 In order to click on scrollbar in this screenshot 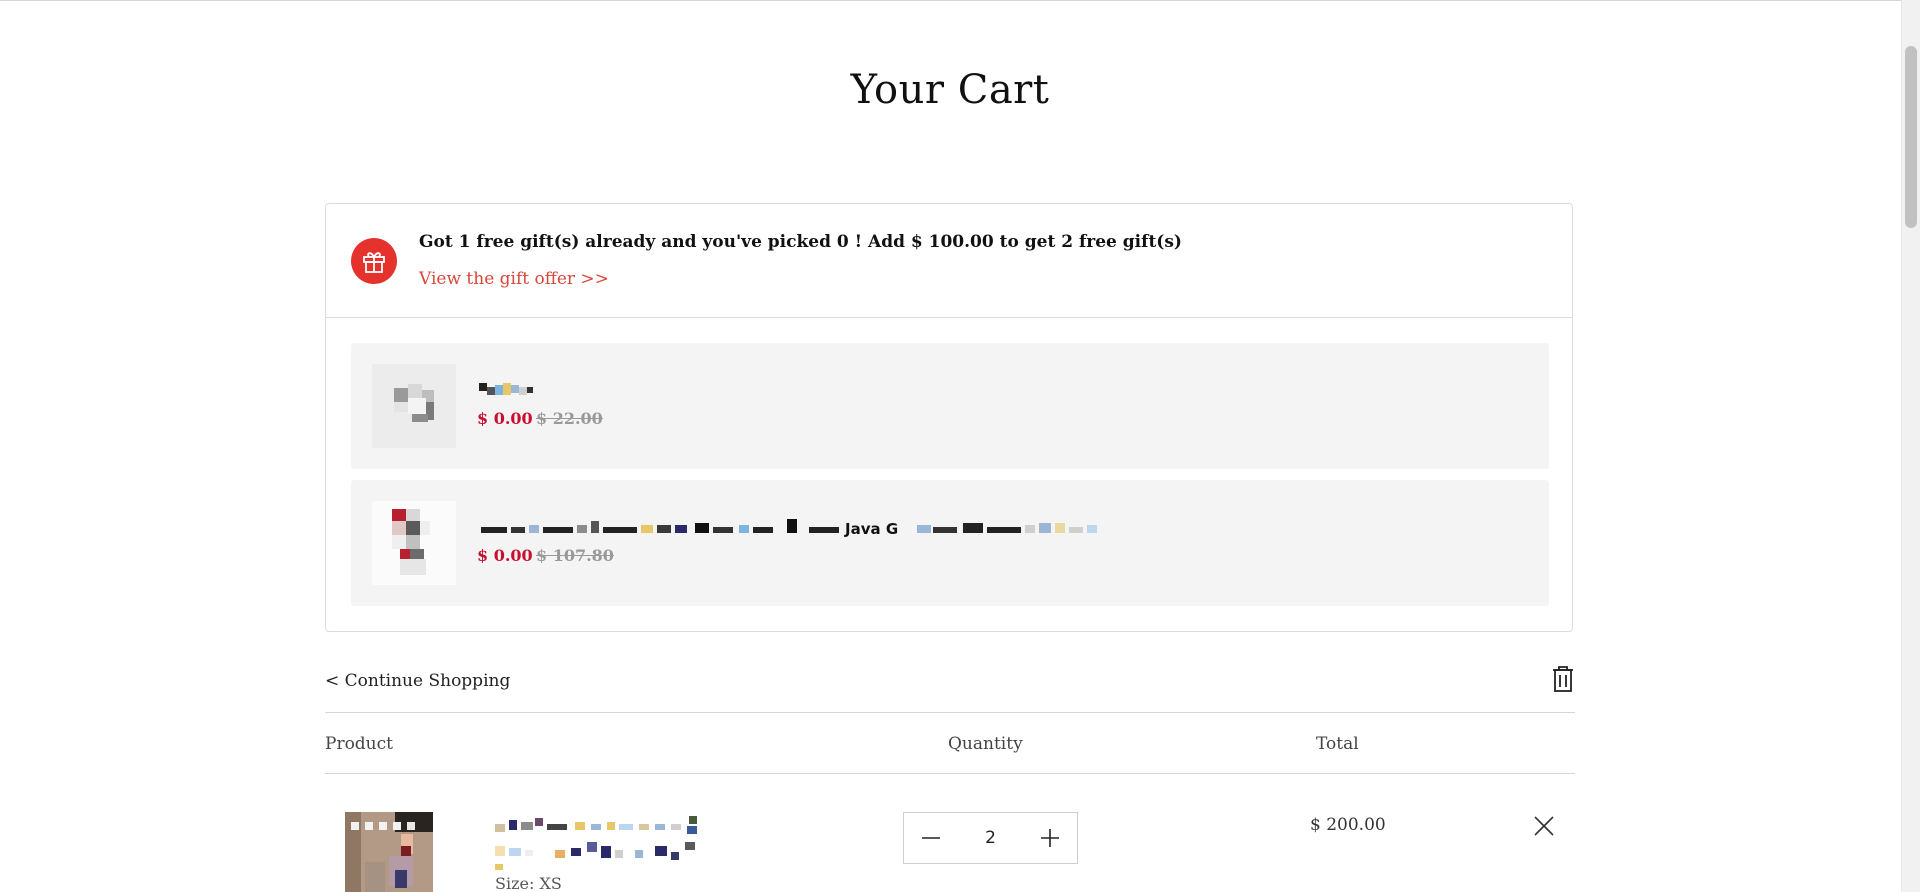, I will do `click(1910, 446)`.